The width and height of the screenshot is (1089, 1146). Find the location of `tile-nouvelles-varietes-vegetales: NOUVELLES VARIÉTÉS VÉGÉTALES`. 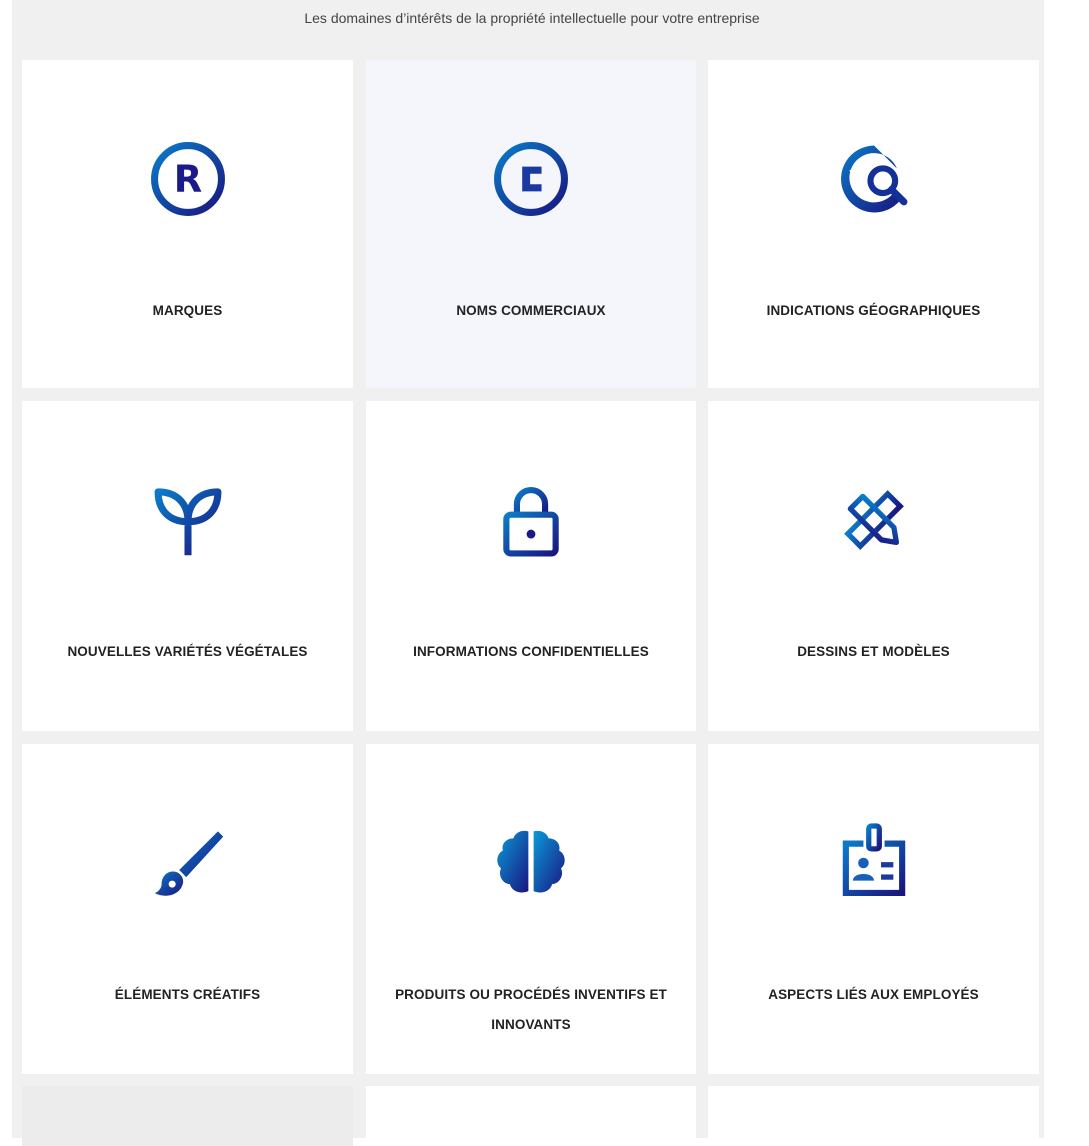

tile-nouvelles-varietes-vegetales: NOUVELLES VARIÉTÉS VÉGÉTALES is located at coordinates (187, 566).